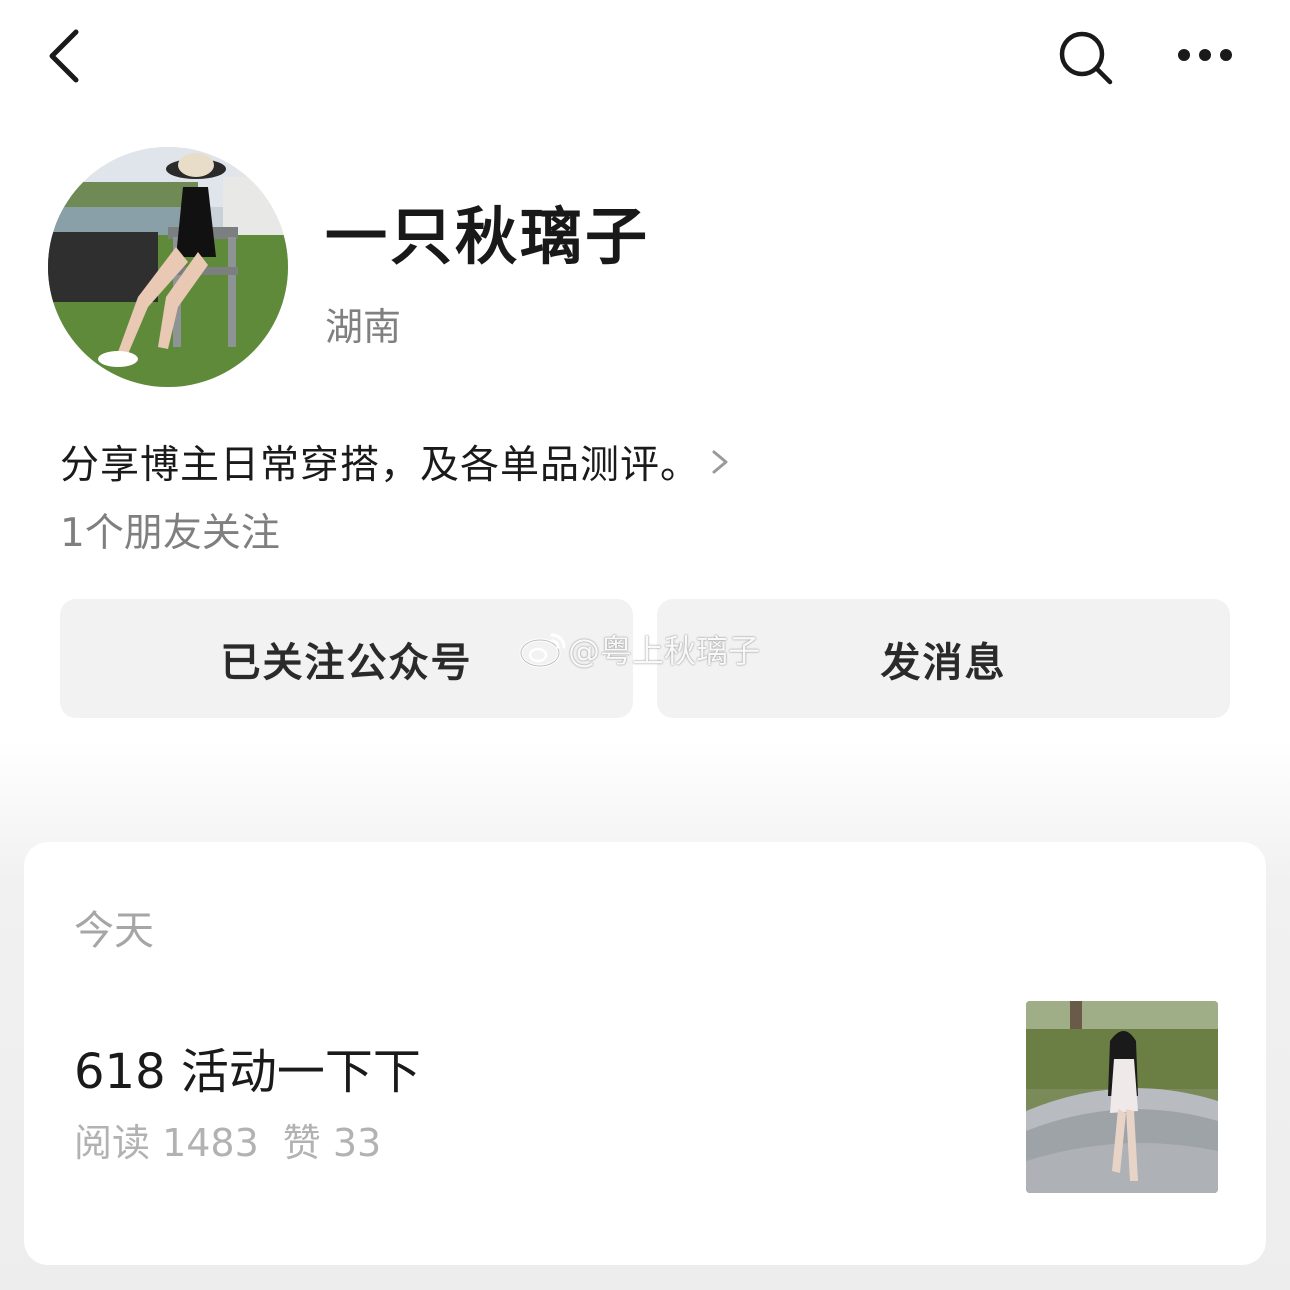 This screenshot has height=1290, width=1290. I want to click on chevron-left-icon, so click(64, 56).